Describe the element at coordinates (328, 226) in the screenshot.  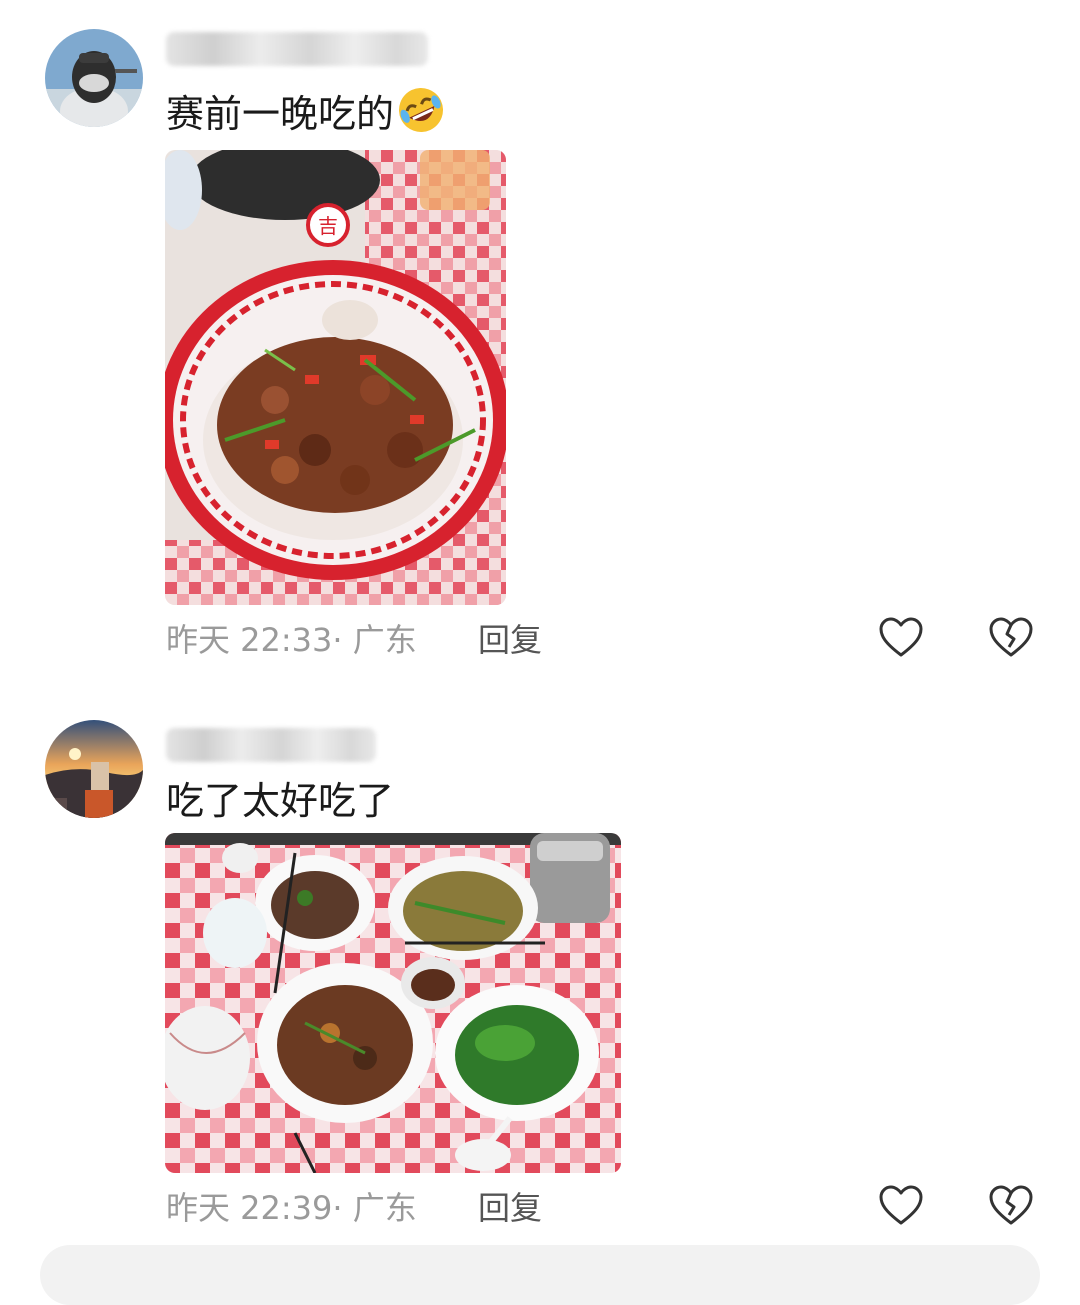
I see `svg-text: 吉` at that location.